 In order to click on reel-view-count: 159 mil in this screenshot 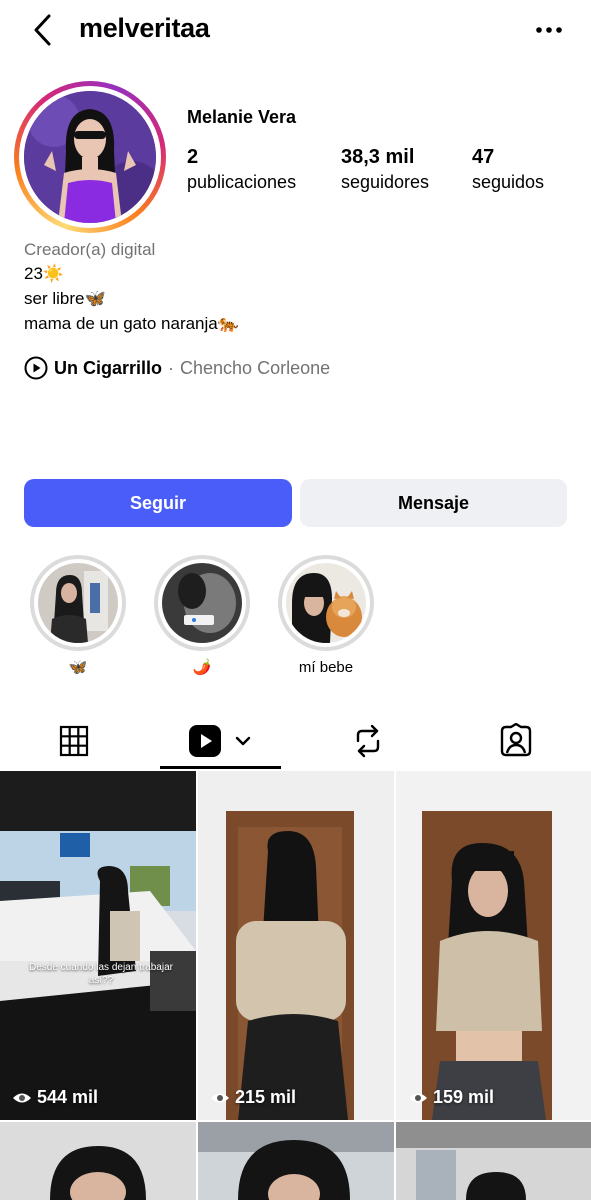, I will do `click(451, 1097)`.